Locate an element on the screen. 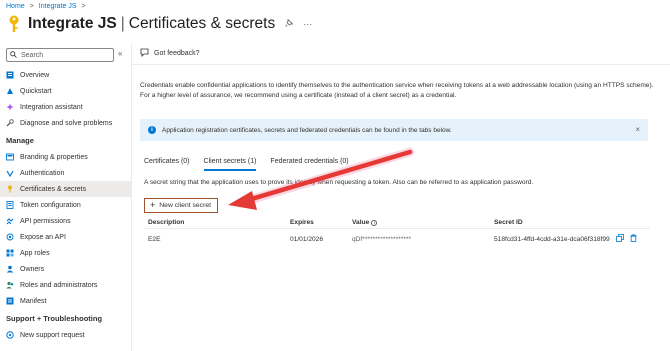 This screenshot has width=670, height=351. page-title-app: Integrate JS is located at coordinates (72, 23).